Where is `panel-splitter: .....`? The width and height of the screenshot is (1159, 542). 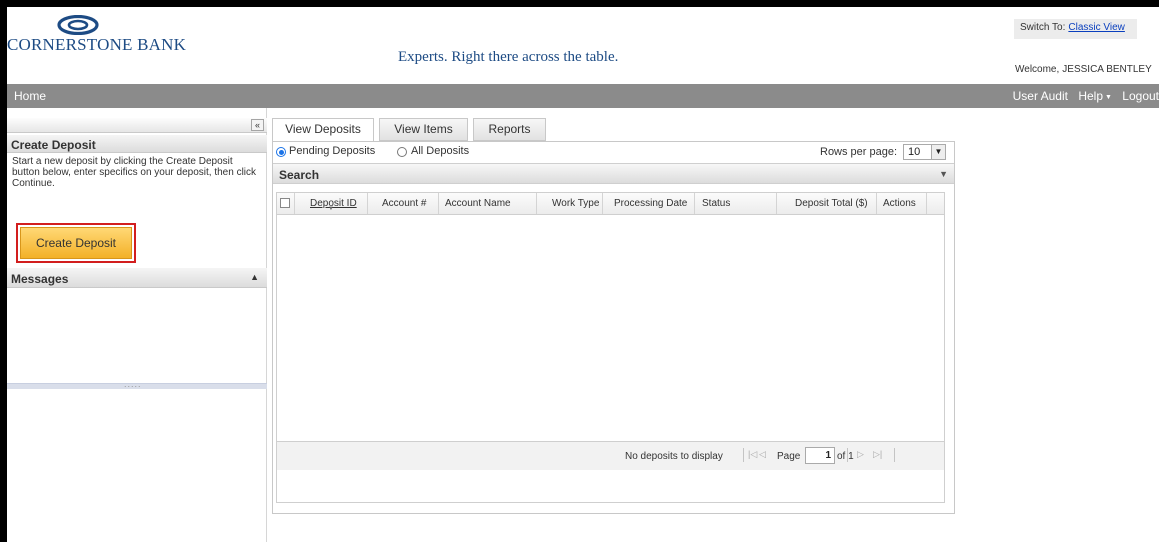 panel-splitter: ..... is located at coordinates (137, 384).